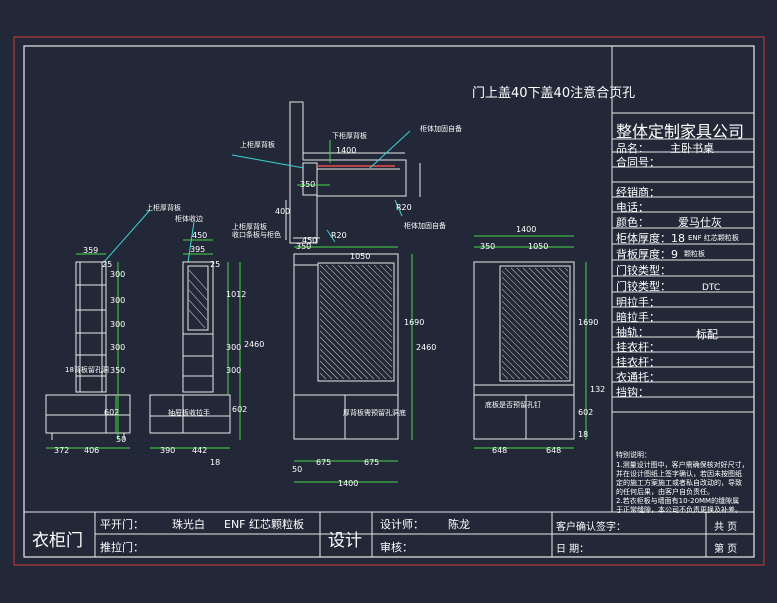  Describe the element at coordinates (638, 192) in the screenshot. I see `row-dealer-label: 经销商：` at that location.